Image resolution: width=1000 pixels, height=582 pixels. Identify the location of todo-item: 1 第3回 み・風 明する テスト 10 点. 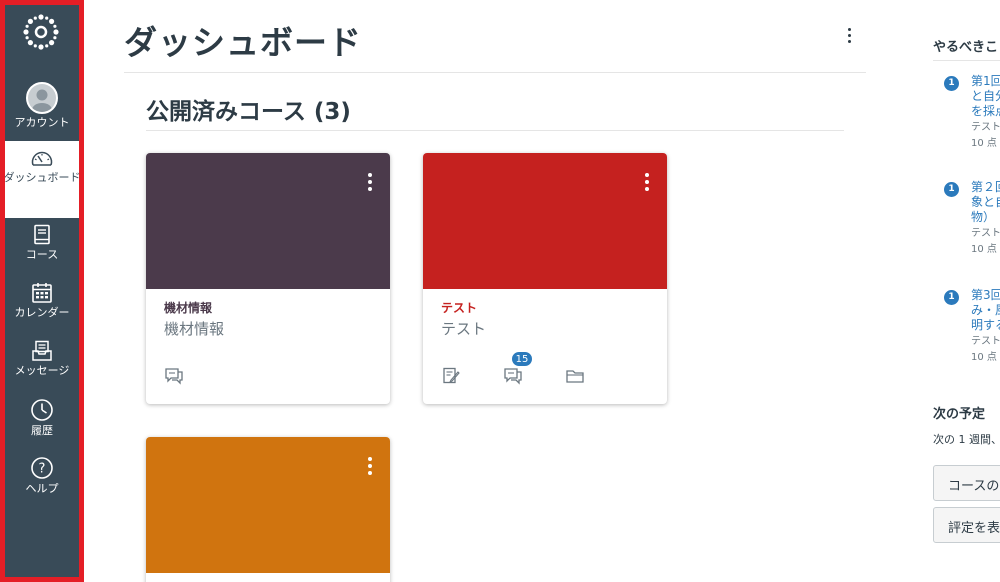
(972, 333).